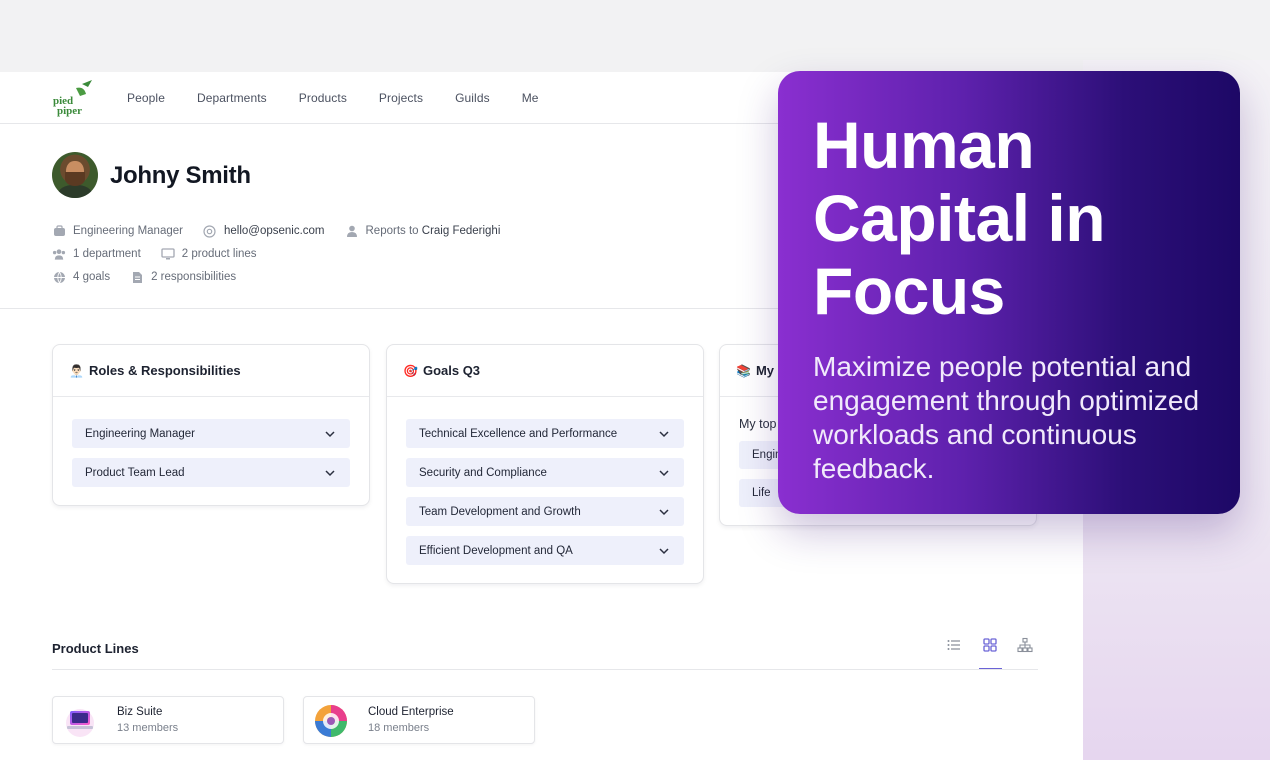 Image resolution: width=1270 pixels, height=760 pixels. Describe the element at coordinates (80, 723) in the screenshot. I see `laptop-icon` at that location.